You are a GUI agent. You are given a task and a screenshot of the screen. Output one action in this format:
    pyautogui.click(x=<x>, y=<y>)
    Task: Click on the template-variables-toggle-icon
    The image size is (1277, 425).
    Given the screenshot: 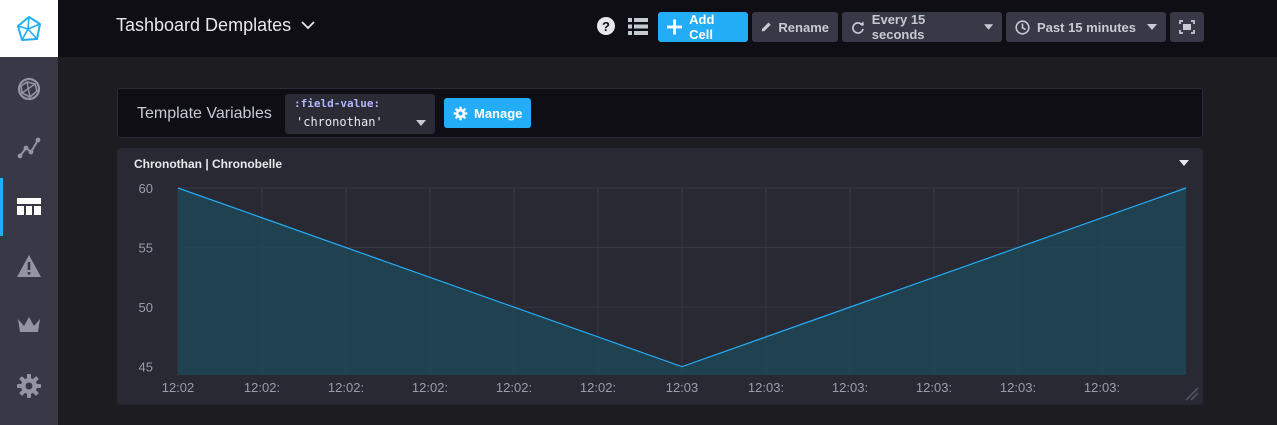 What is the action you would take?
    pyautogui.click(x=638, y=29)
    